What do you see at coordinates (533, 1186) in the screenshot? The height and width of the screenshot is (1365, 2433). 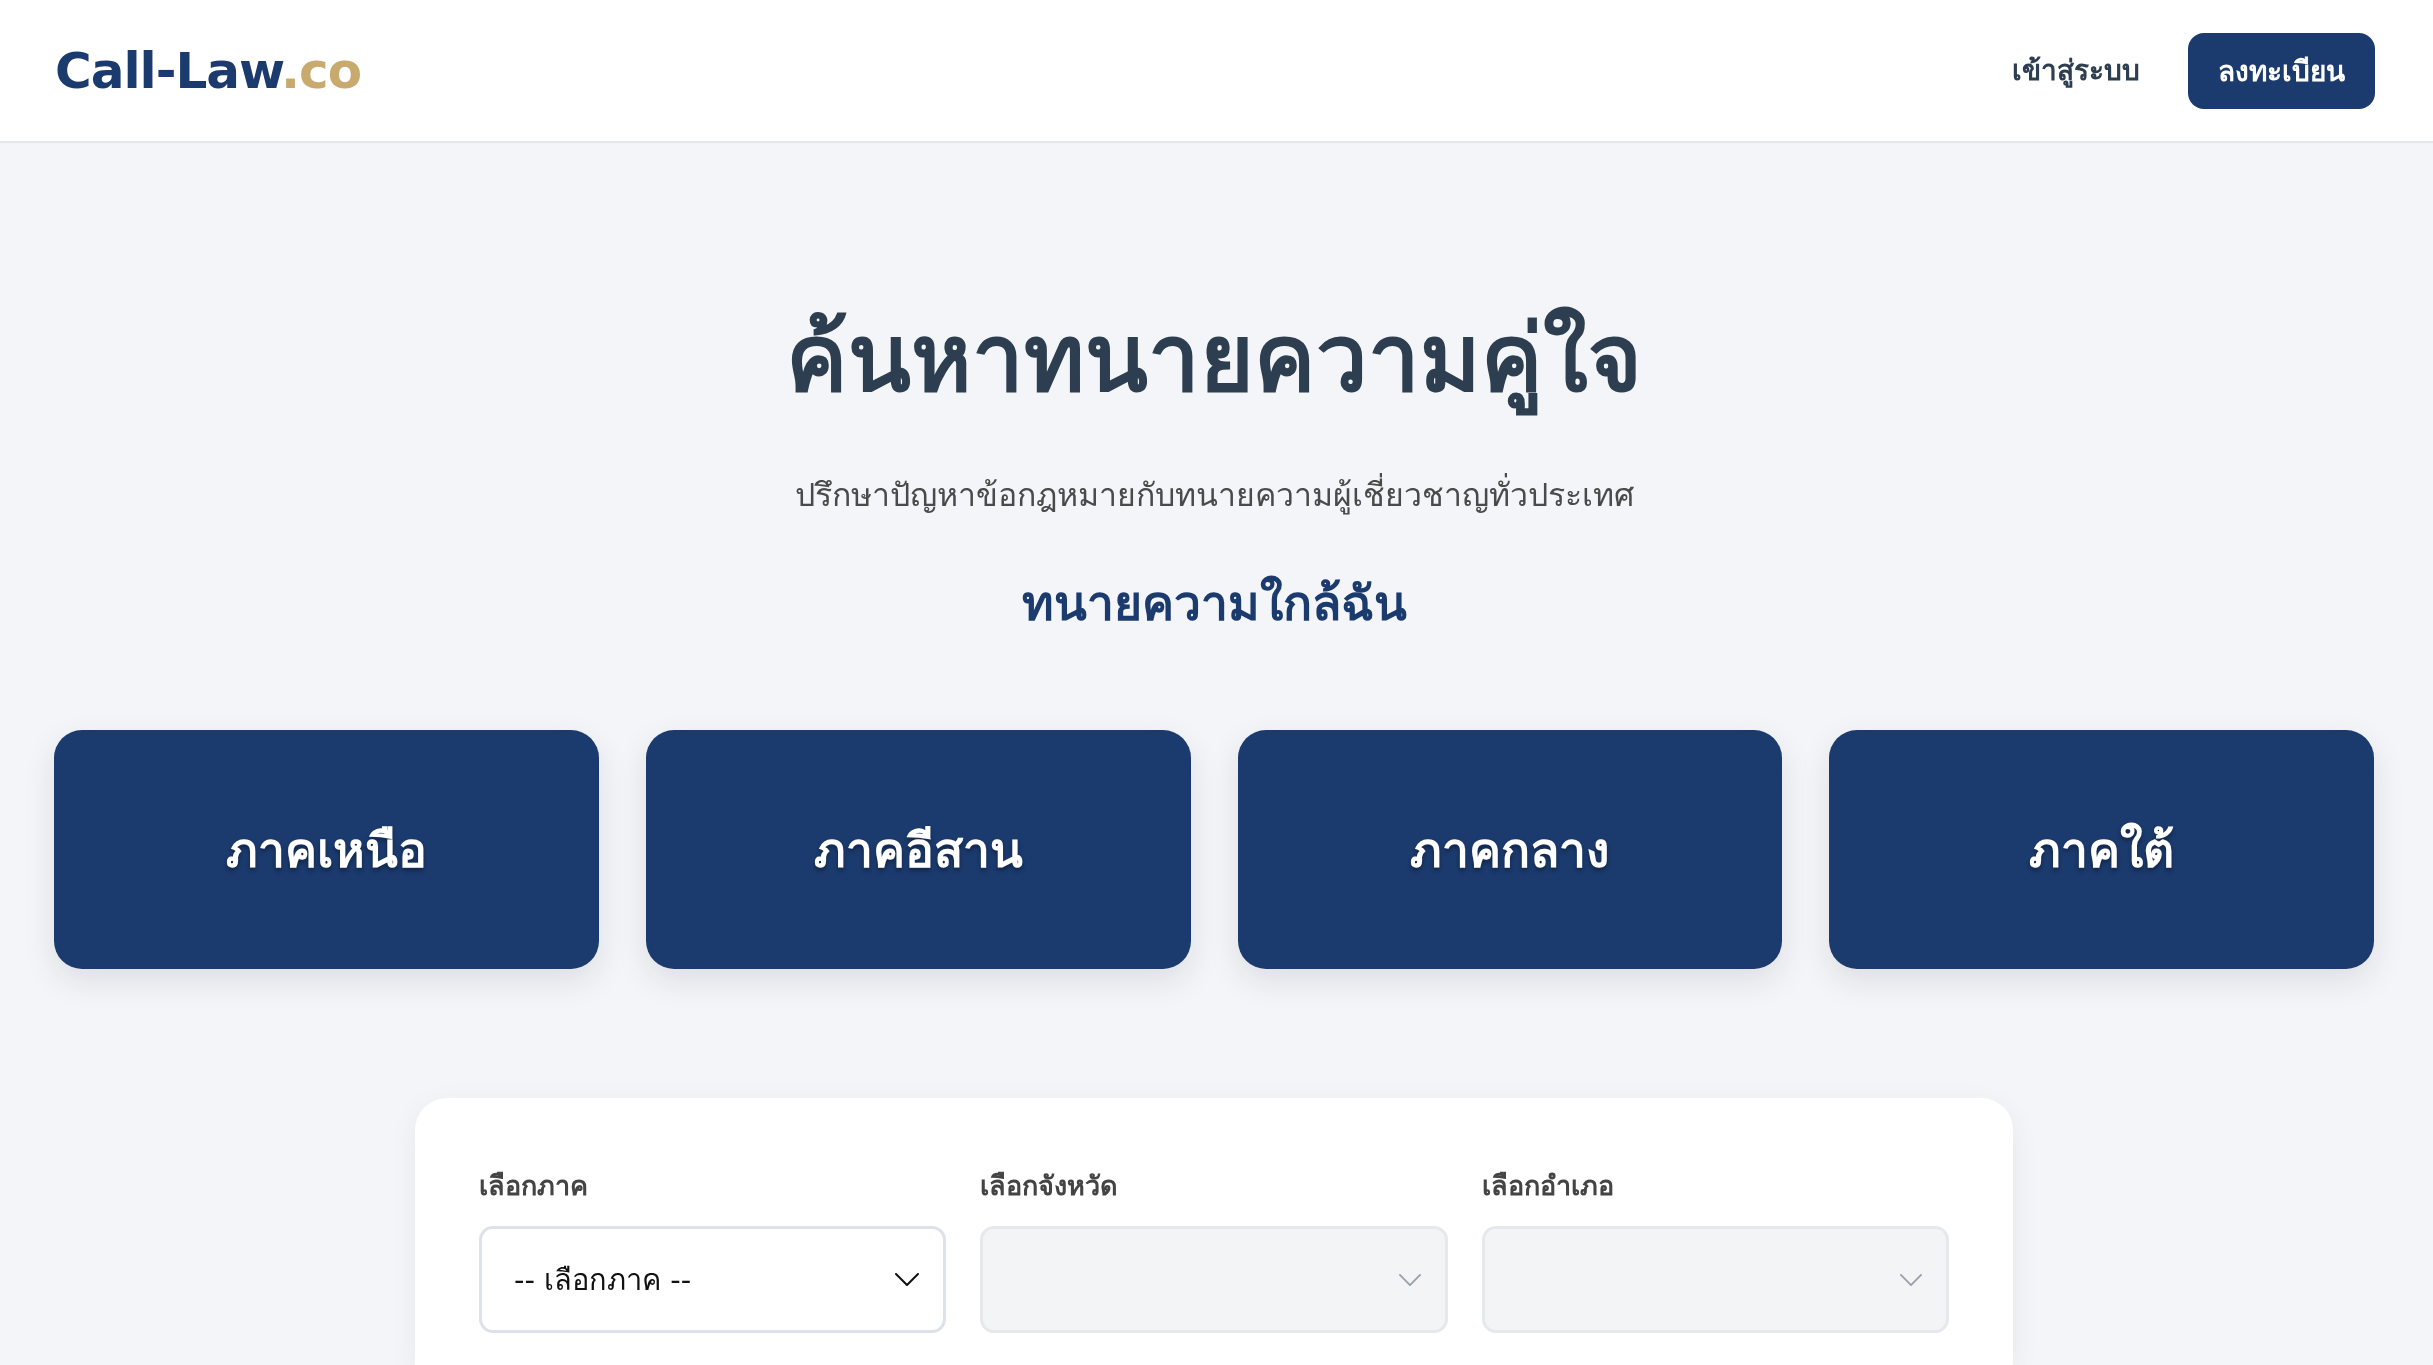 I see `field-label: เลือกภาค` at bounding box center [533, 1186].